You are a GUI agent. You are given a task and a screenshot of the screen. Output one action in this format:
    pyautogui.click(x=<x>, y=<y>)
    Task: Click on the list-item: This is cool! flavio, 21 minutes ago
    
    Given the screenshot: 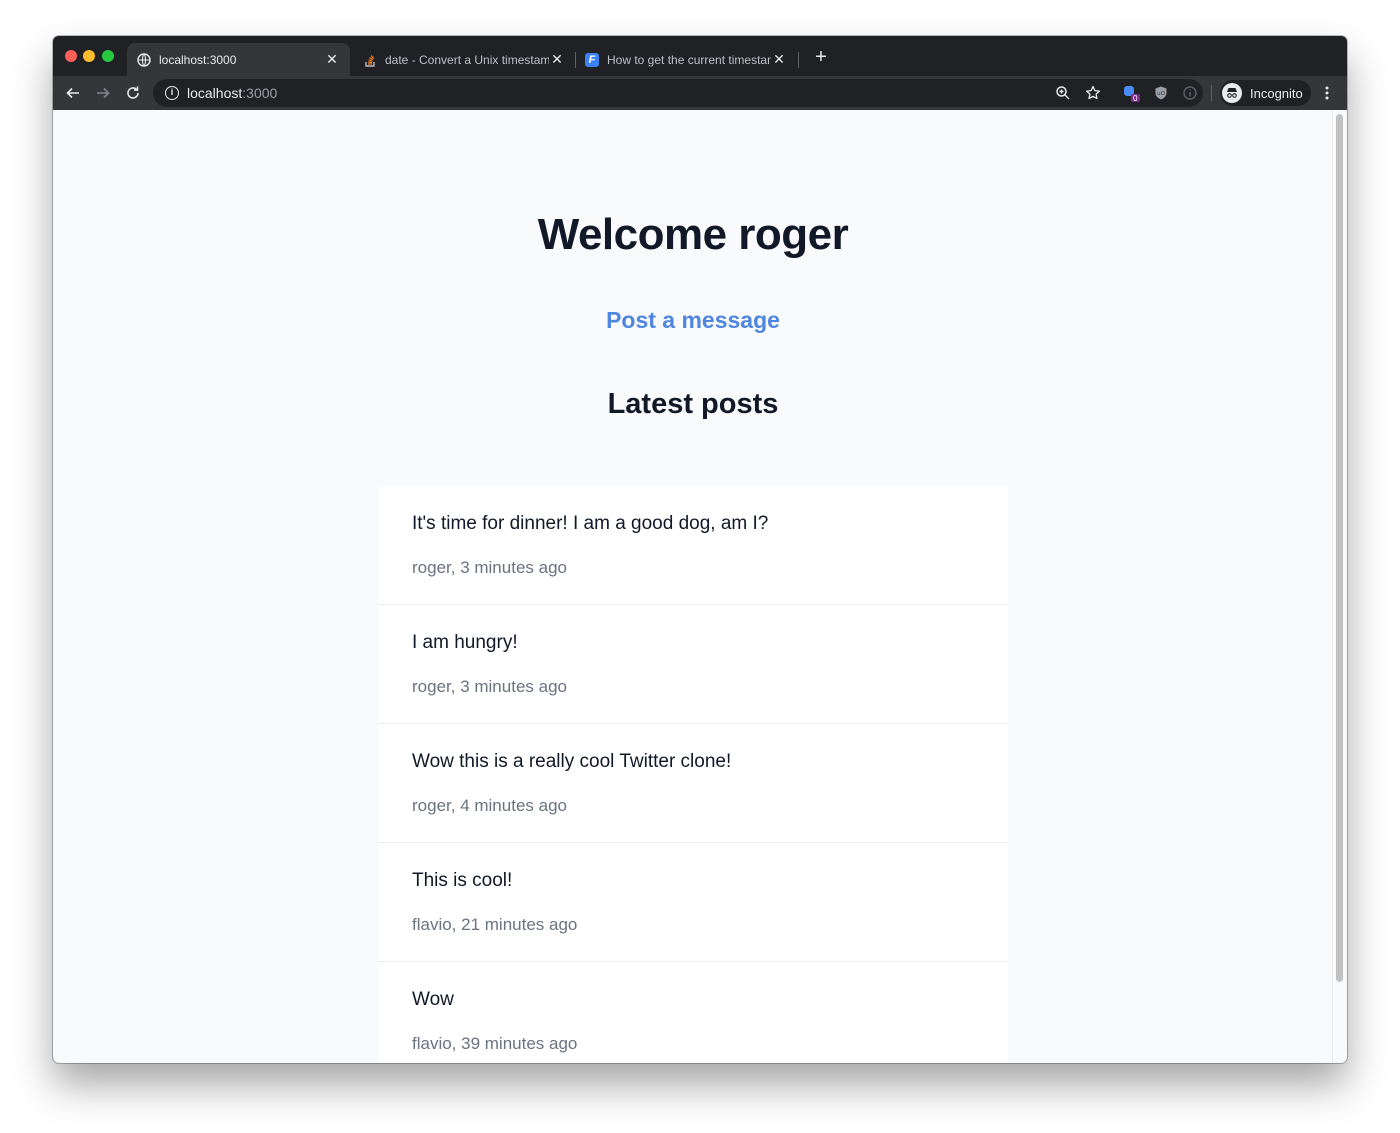 What is the action you would take?
    pyautogui.click(x=693, y=902)
    